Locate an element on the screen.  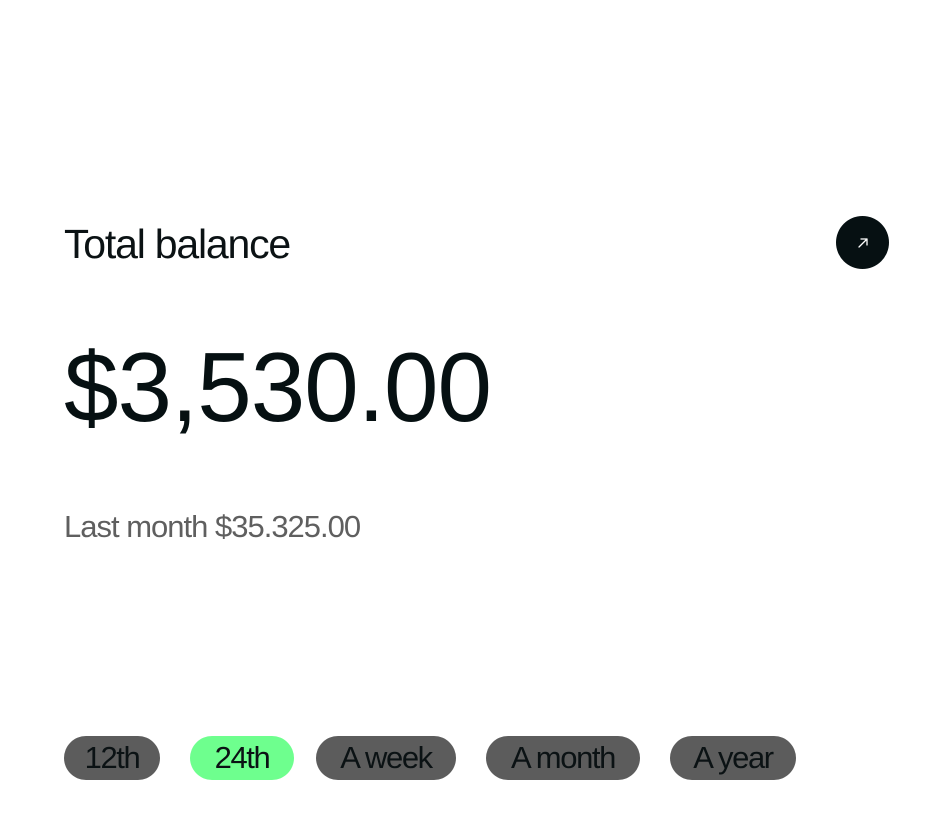
balance-amount: $3,530.00 is located at coordinates (278, 387).